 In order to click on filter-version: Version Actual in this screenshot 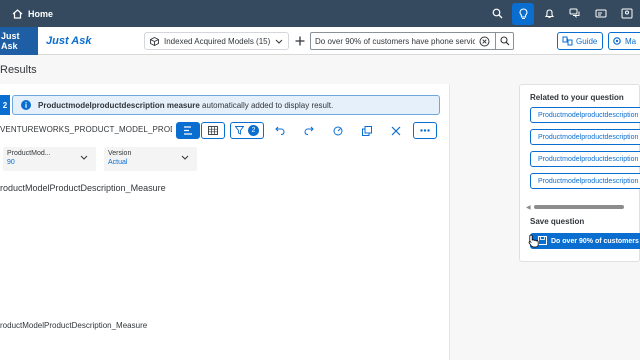, I will do `click(150, 159)`.